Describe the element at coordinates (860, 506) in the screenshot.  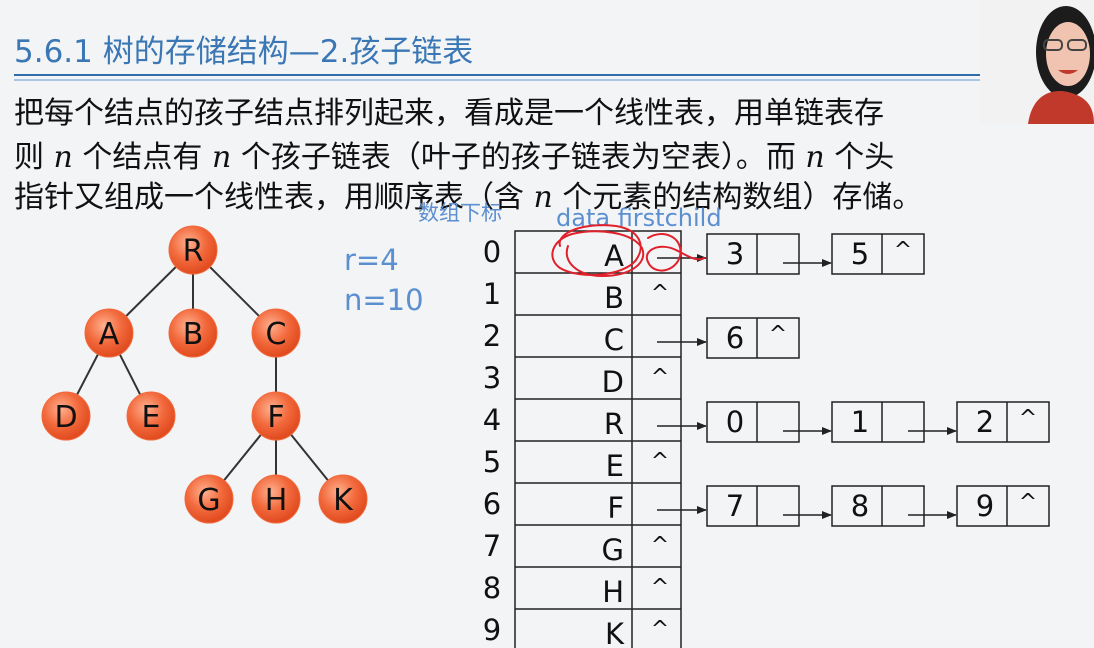
I see `list-node-child: 8` at that location.